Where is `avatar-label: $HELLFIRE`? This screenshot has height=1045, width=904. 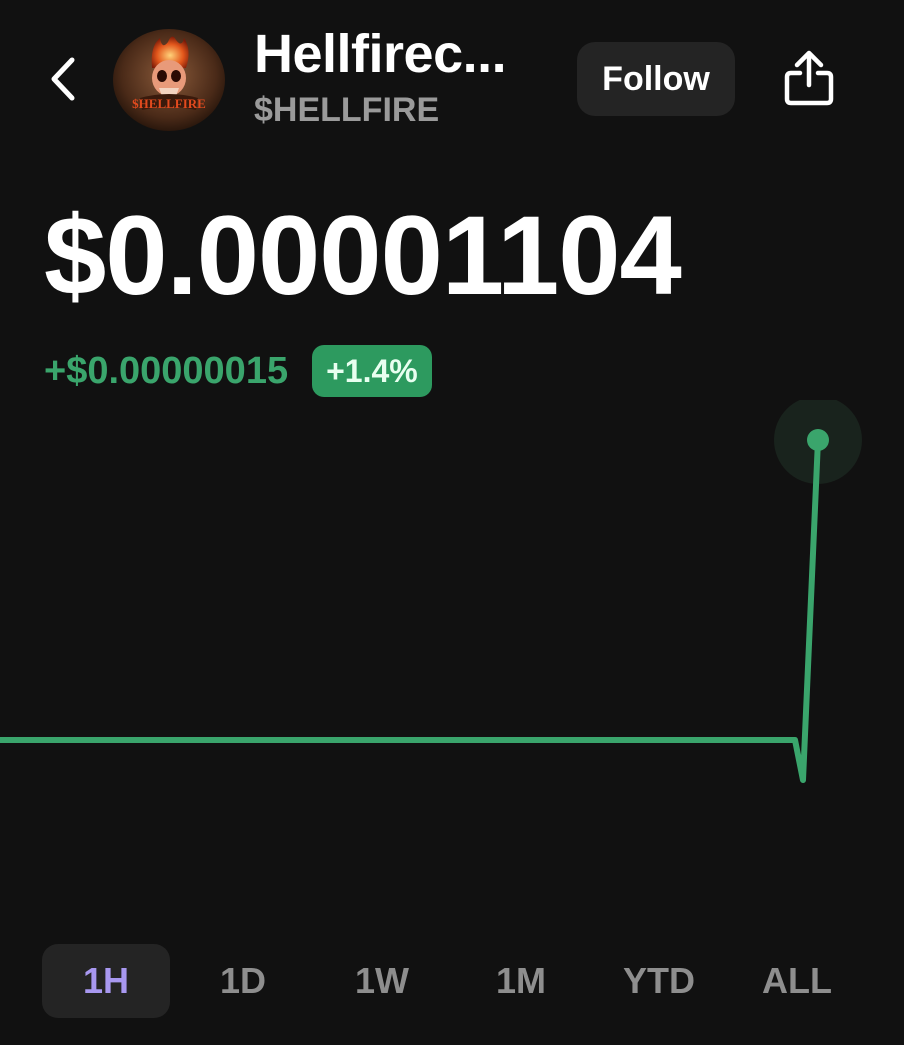
avatar-label: $HELLFIRE is located at coordinates (169, 103).